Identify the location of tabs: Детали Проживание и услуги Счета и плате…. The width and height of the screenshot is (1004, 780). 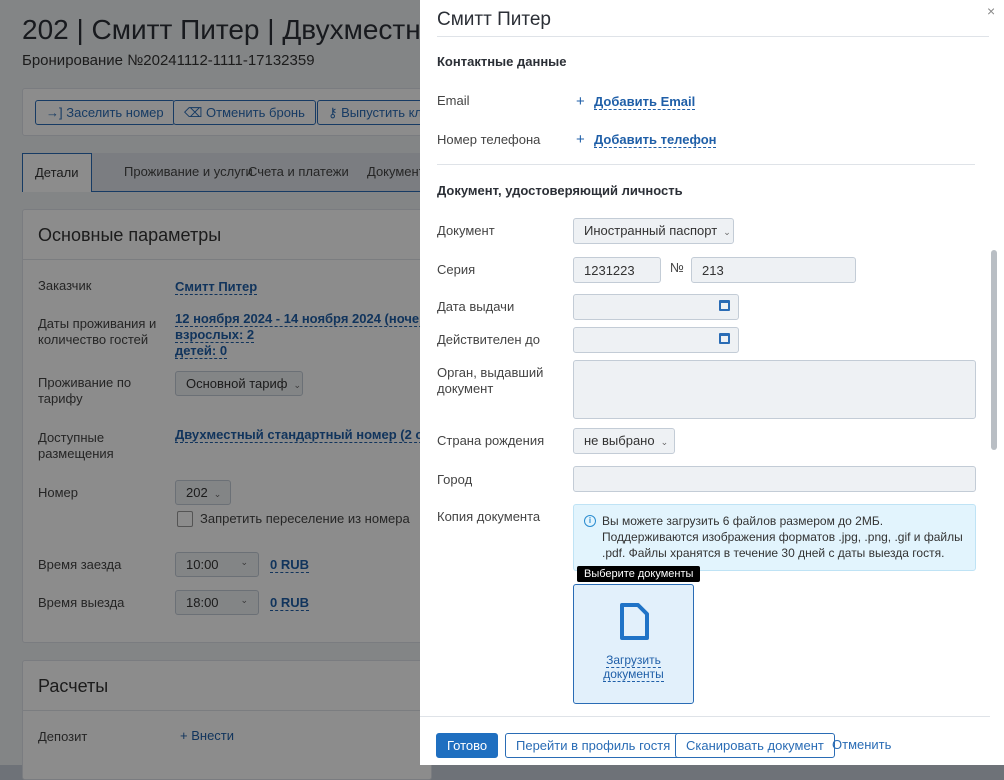
(228, 172).